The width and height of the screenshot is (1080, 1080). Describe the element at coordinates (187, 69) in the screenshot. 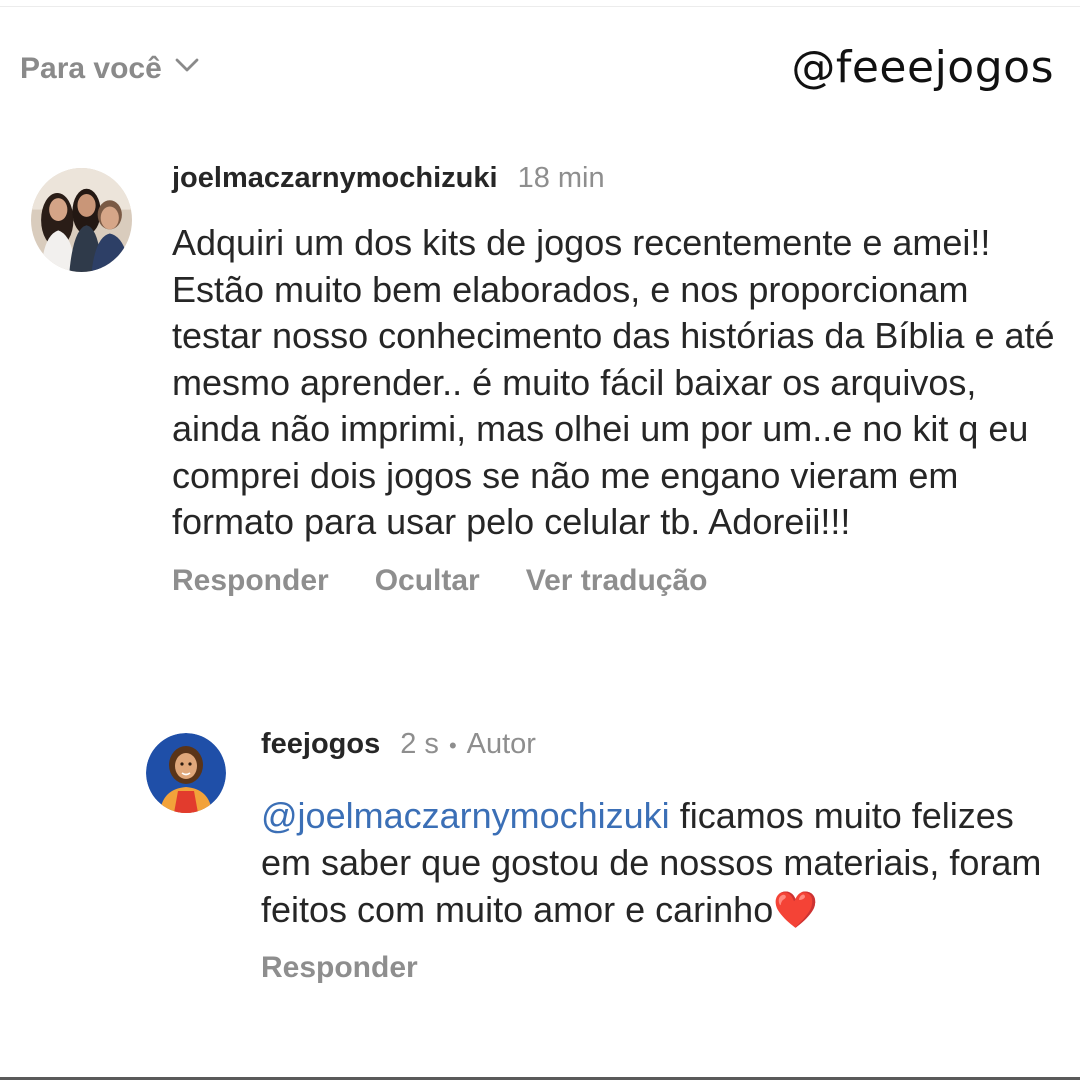

I see `chevron-down-icon` at that location.